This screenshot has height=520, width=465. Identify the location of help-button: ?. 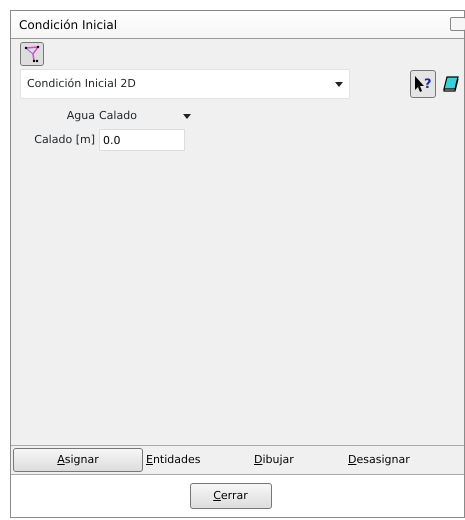
(423, 84).